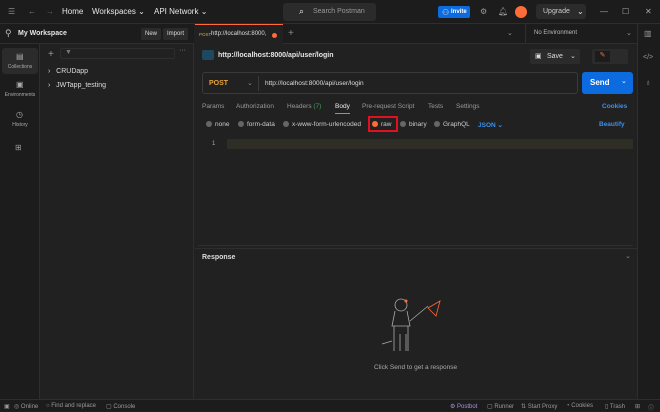 The image size is (660, 412). I want to click on request-tab: POST http://localhost:8000,, so click(239, 34).